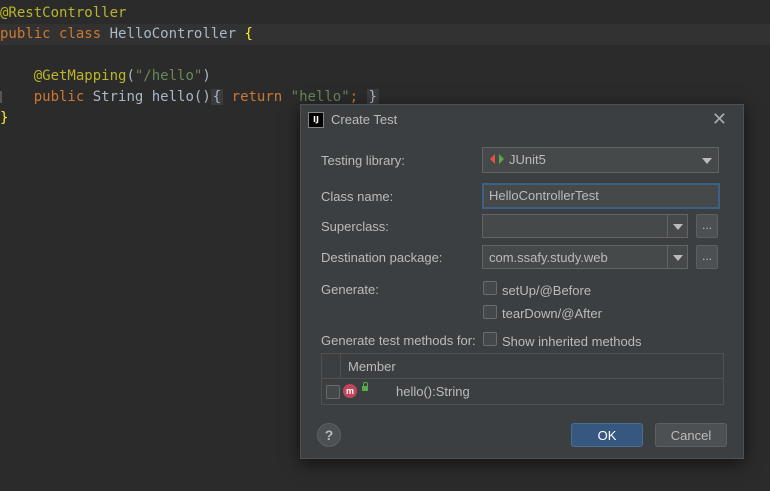 Image resolution: width=770 pixels, height=491 pixels. What do you see at coordinates (340, 366) in the screenshot?
I see `header-divider` at bounding box center [340, 366].